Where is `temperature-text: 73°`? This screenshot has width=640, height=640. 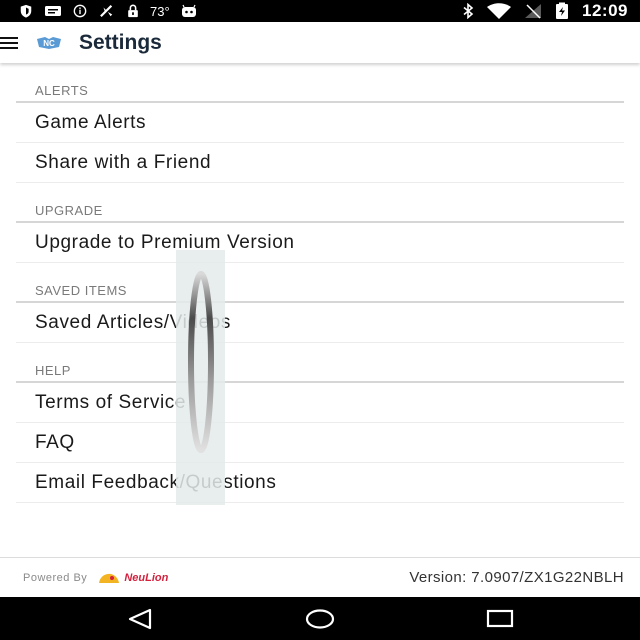
temperature-text: 73° is located at coordinates (160, 11).